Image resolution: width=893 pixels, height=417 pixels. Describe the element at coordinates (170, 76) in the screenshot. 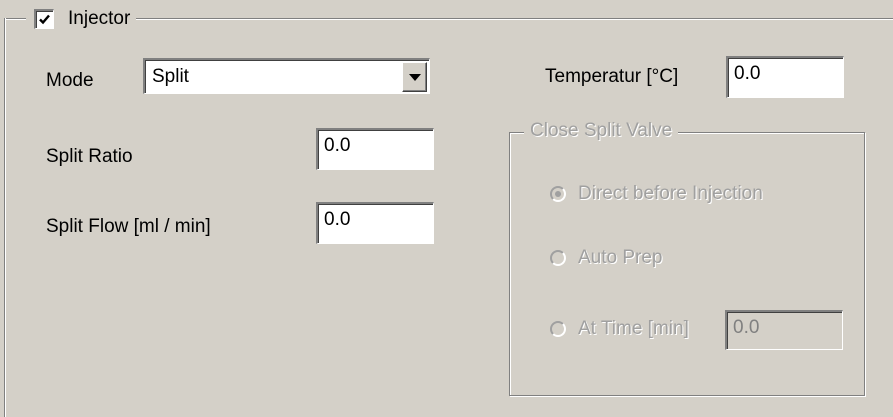

I see `mode-combobox-value: Split` at that location.